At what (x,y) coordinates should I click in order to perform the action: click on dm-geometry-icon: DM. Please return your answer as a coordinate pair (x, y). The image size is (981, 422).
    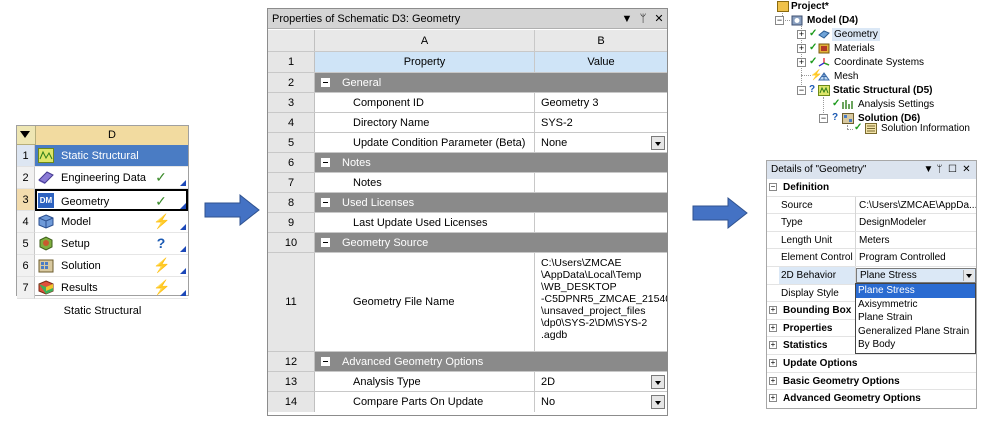
    Looking at the image, I should click on (46, 200).